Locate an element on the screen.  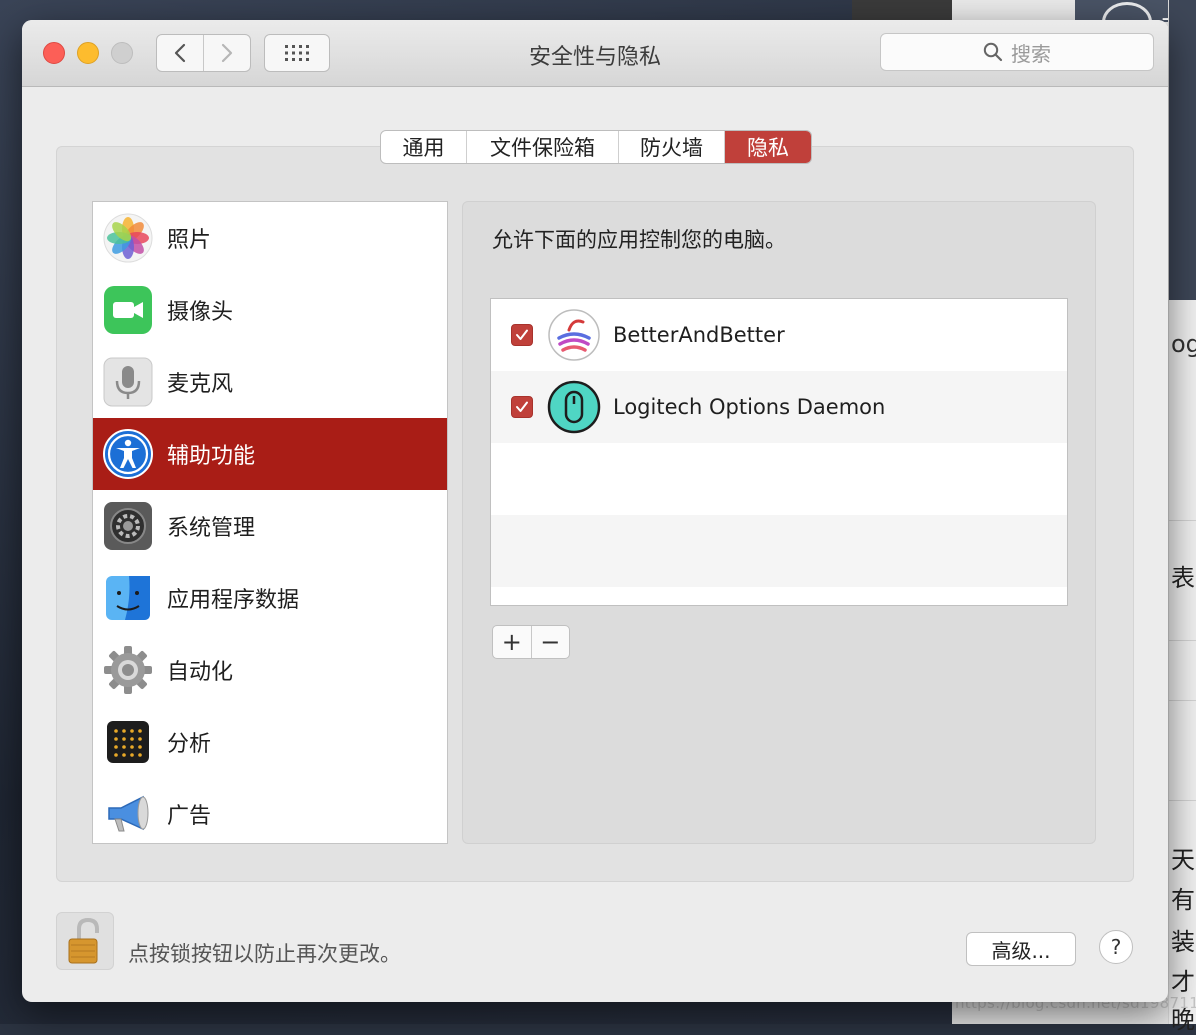
app-name: Logitech Options Daemon is located at coordinates (749, 407).